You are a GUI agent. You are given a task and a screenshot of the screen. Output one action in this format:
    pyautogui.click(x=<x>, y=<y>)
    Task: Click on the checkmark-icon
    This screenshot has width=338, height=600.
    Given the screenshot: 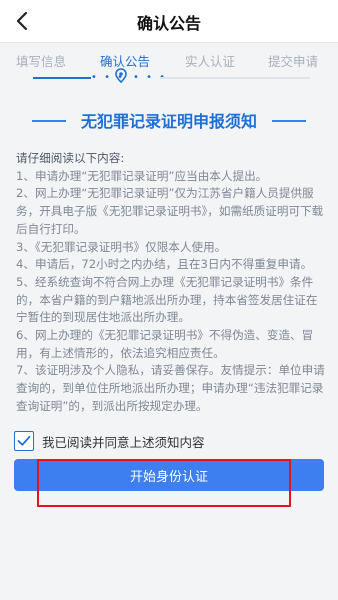 What is the action you would take?
    pyautogui.click(x=24, y=440)
    